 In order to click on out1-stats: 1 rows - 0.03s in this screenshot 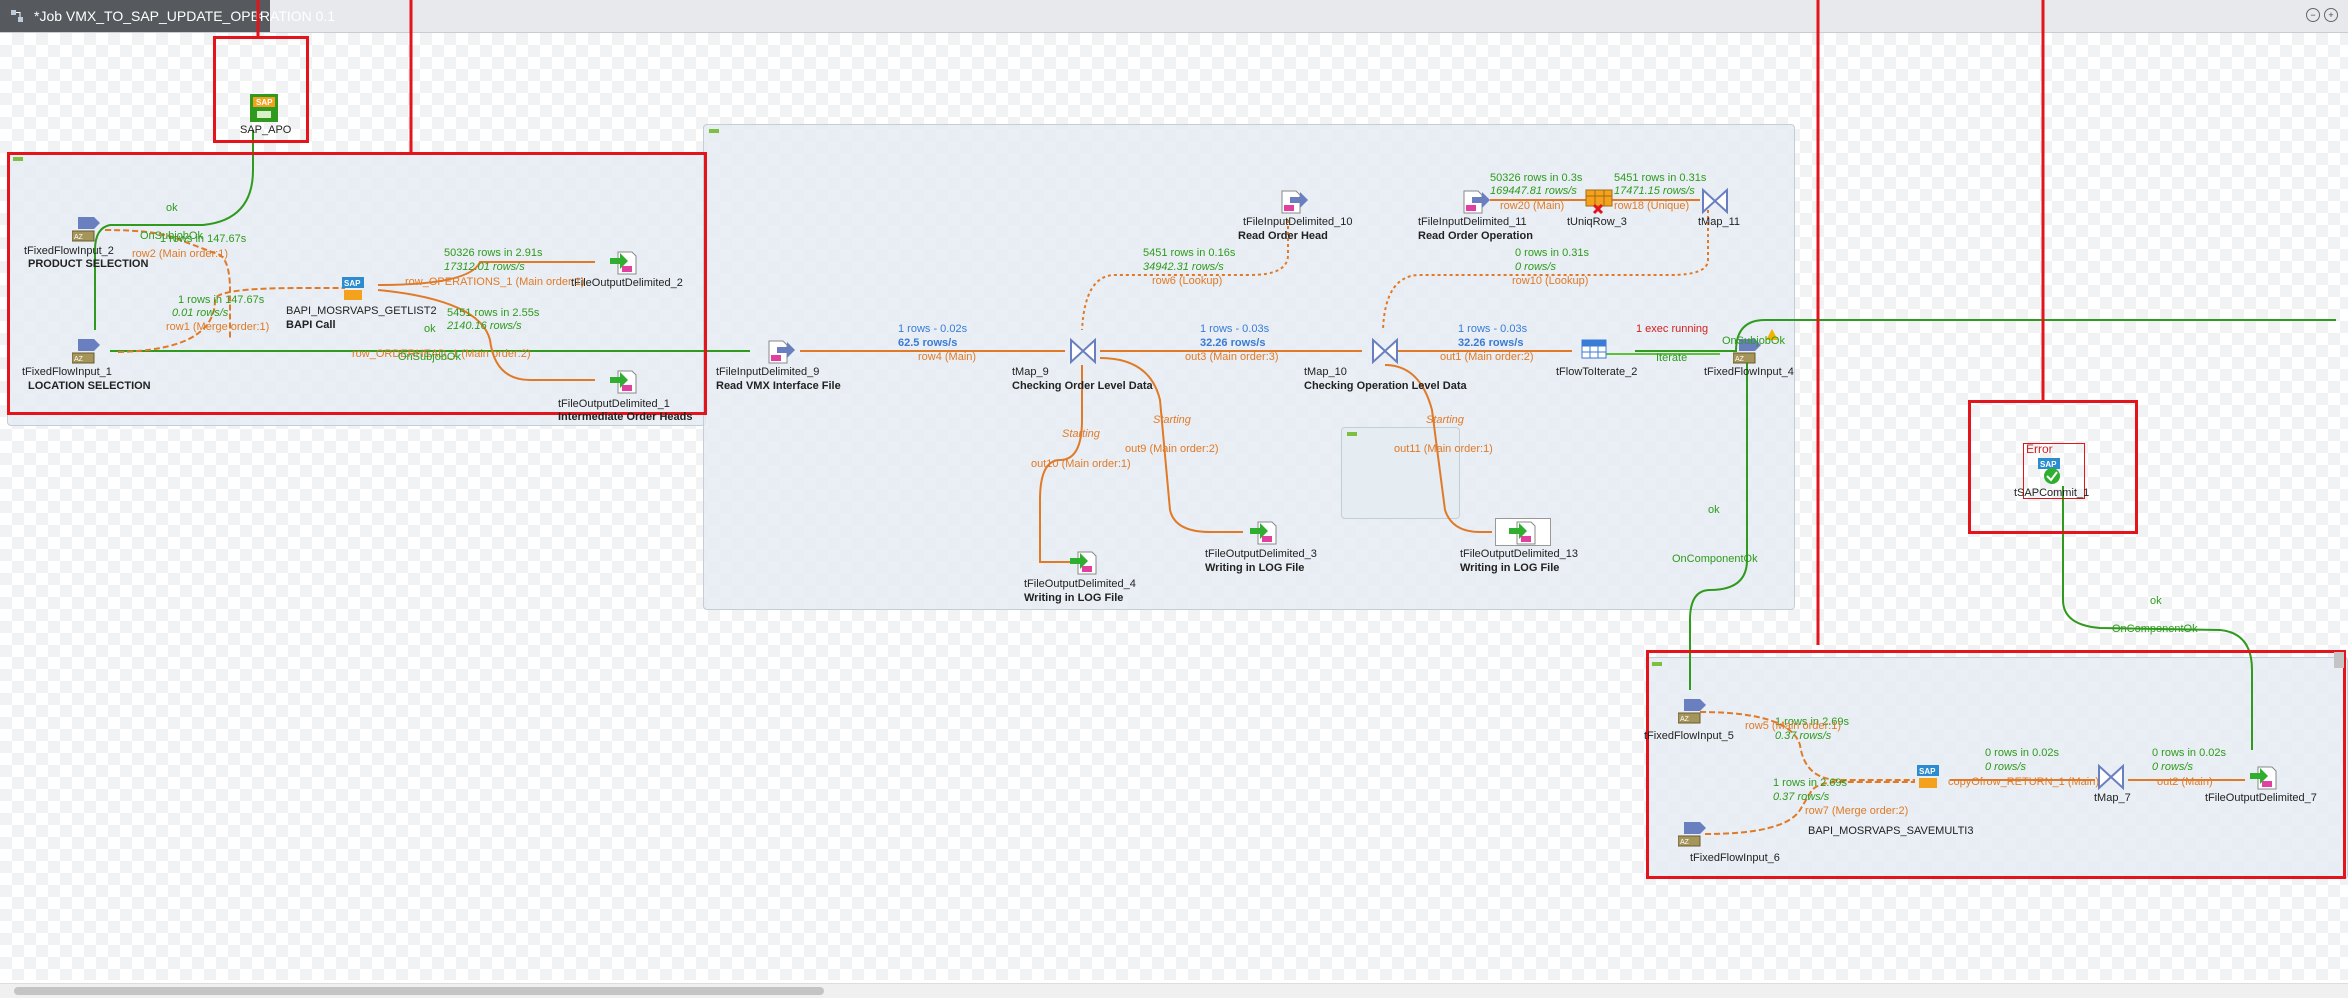, I will do `click(1493, 329)`.